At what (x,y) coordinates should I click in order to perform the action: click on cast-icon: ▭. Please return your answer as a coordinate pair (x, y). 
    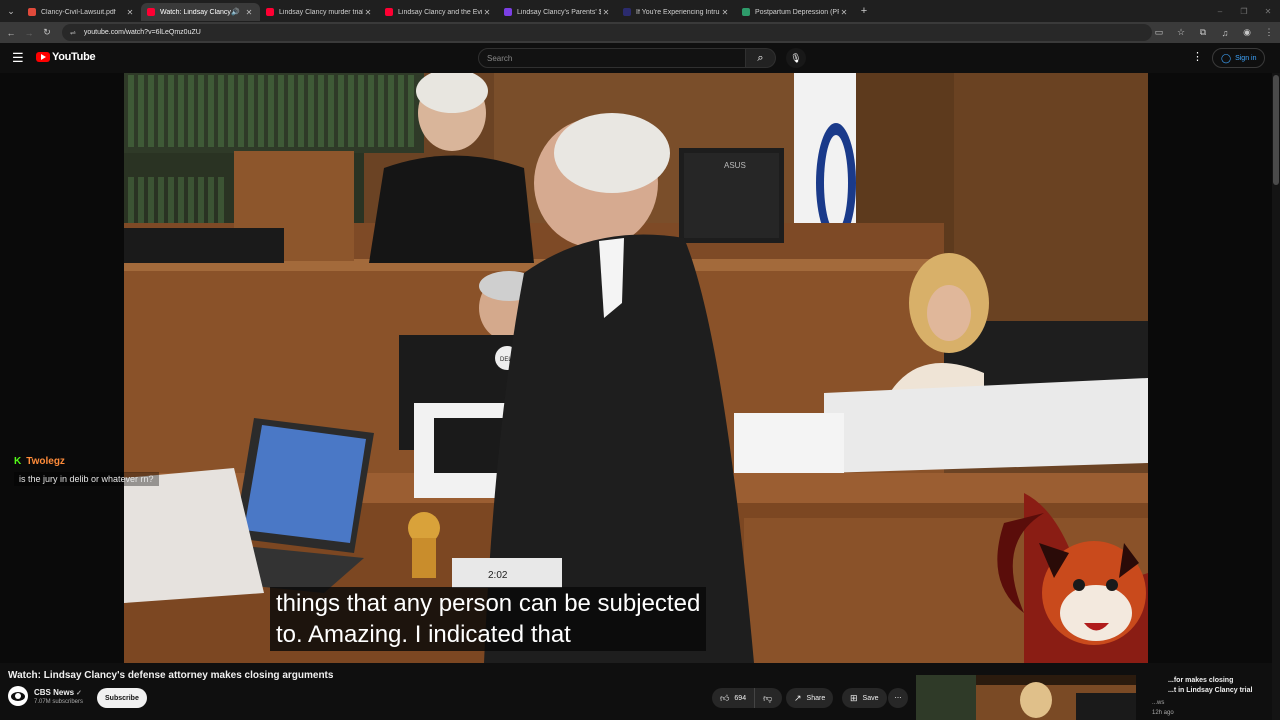
    Looking at the image, I should click on (1159, 32).